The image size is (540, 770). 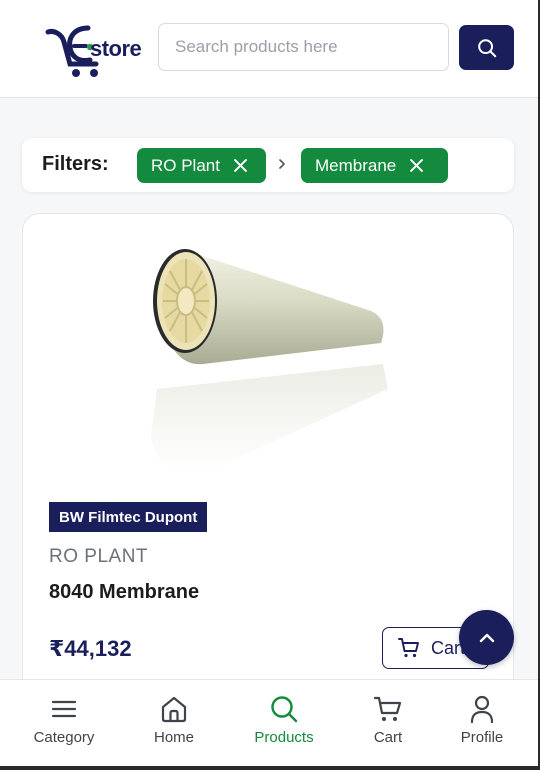 What do you see at coordinates (173, 737) in the screenshot?
I see `nav-label: Home` at bounding box center [173, 737].